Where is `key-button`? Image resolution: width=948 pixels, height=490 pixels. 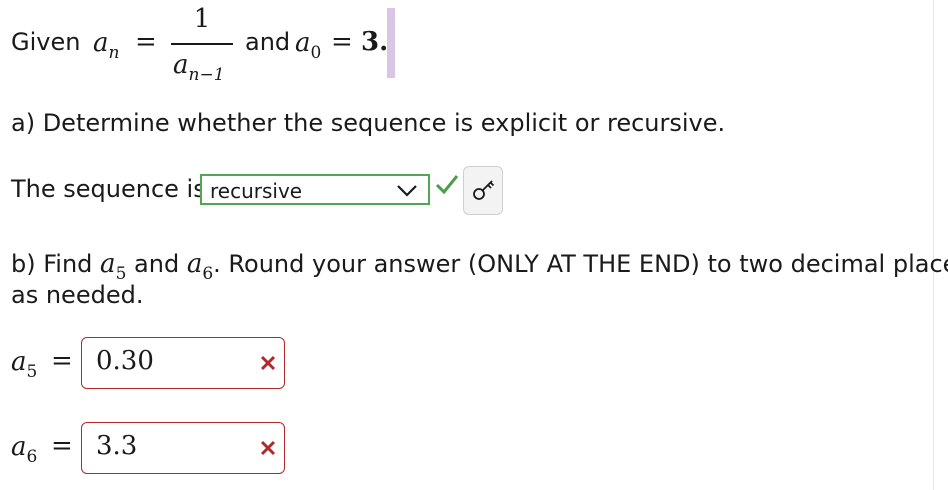 key-button is located at coordinates (483, 190).